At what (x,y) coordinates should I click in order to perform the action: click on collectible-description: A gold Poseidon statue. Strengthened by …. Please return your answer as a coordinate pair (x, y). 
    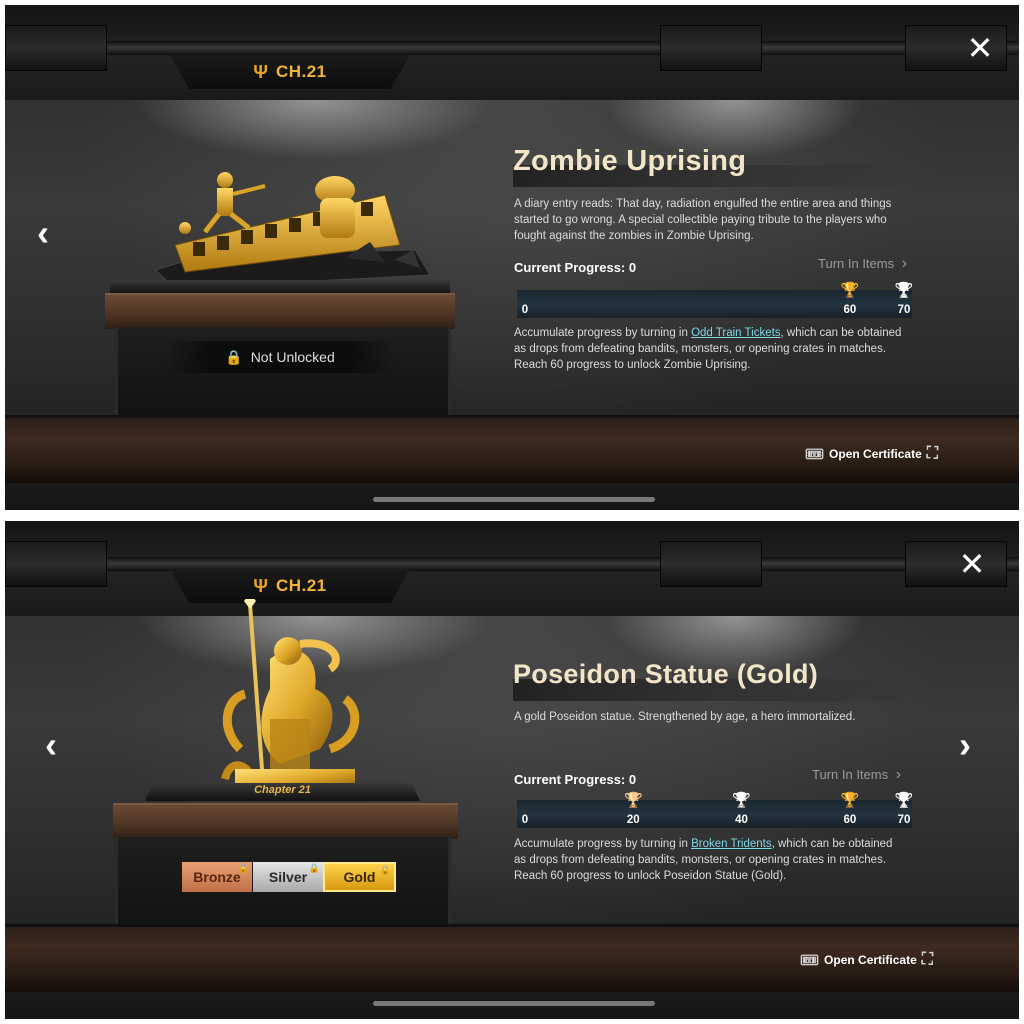
    Looking at the image, I should click on (685, 717).